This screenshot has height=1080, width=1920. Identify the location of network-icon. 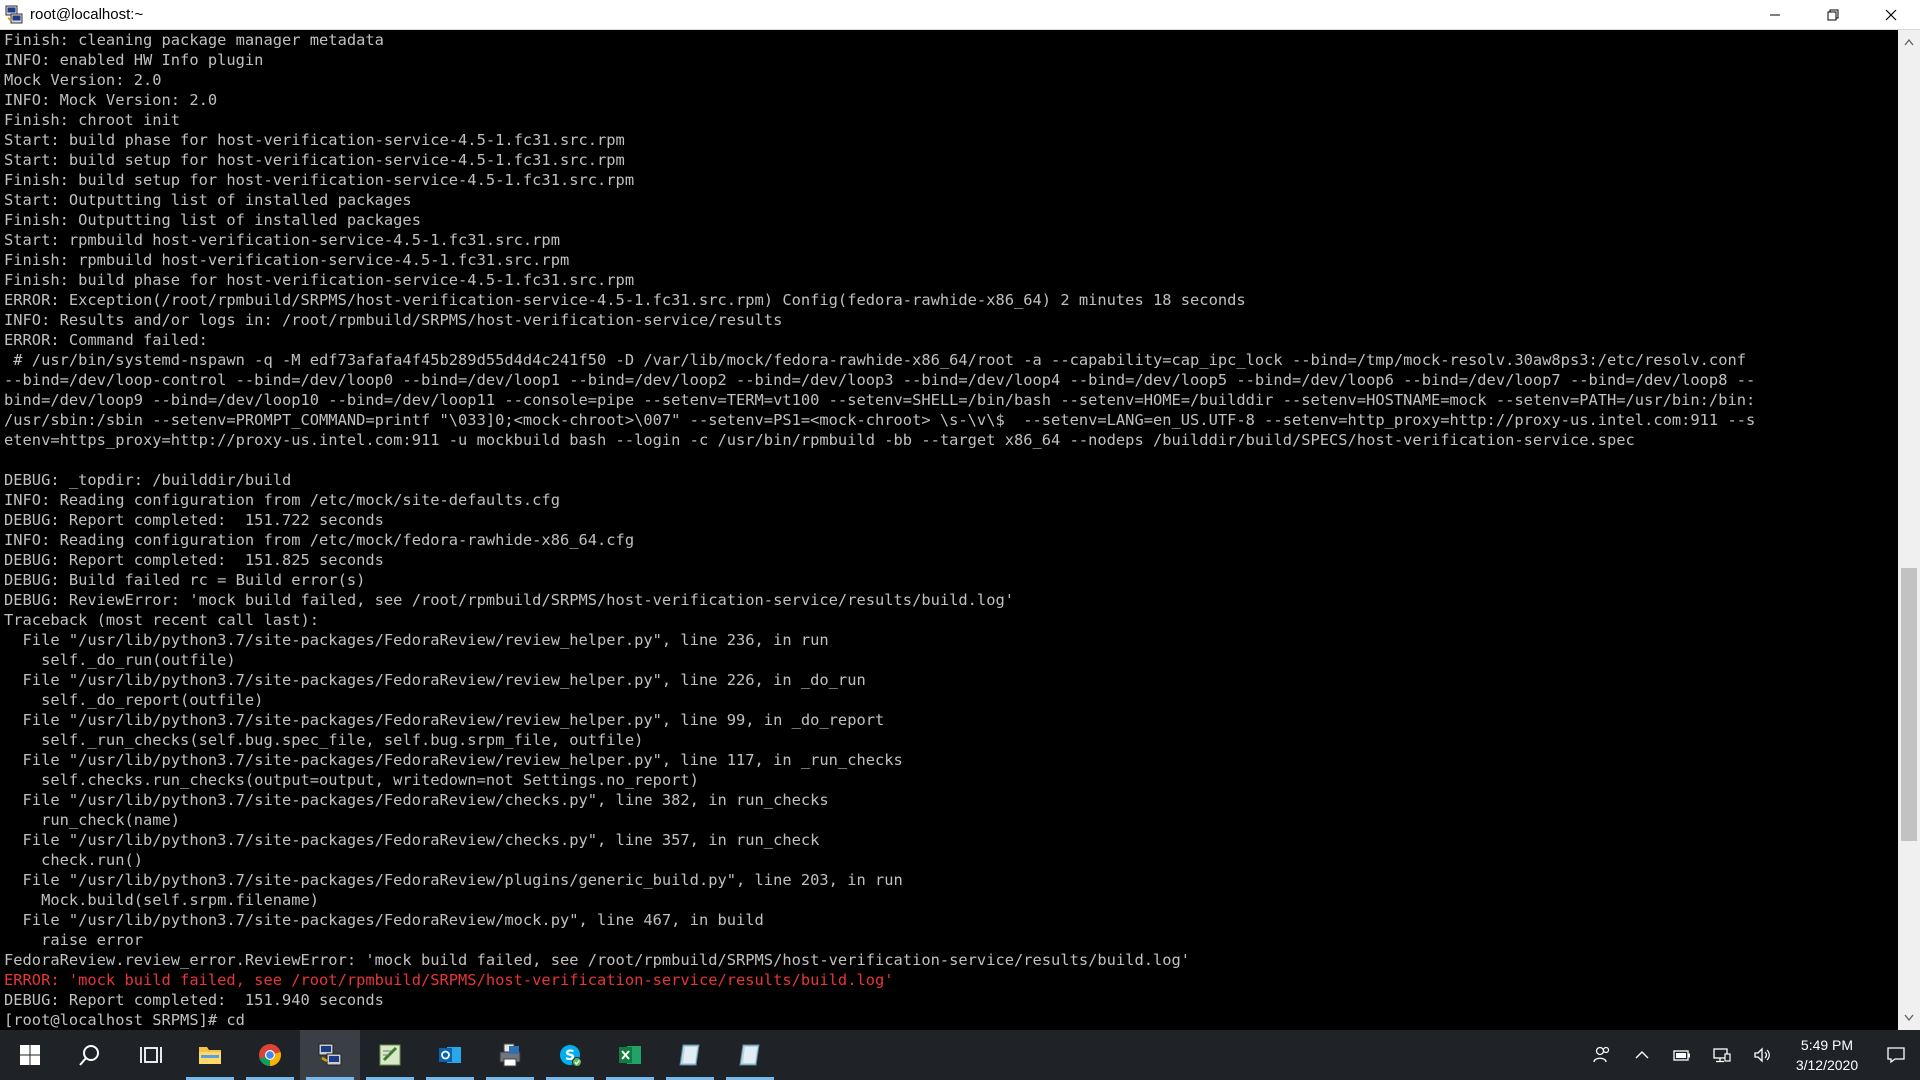
(1722, 1055).